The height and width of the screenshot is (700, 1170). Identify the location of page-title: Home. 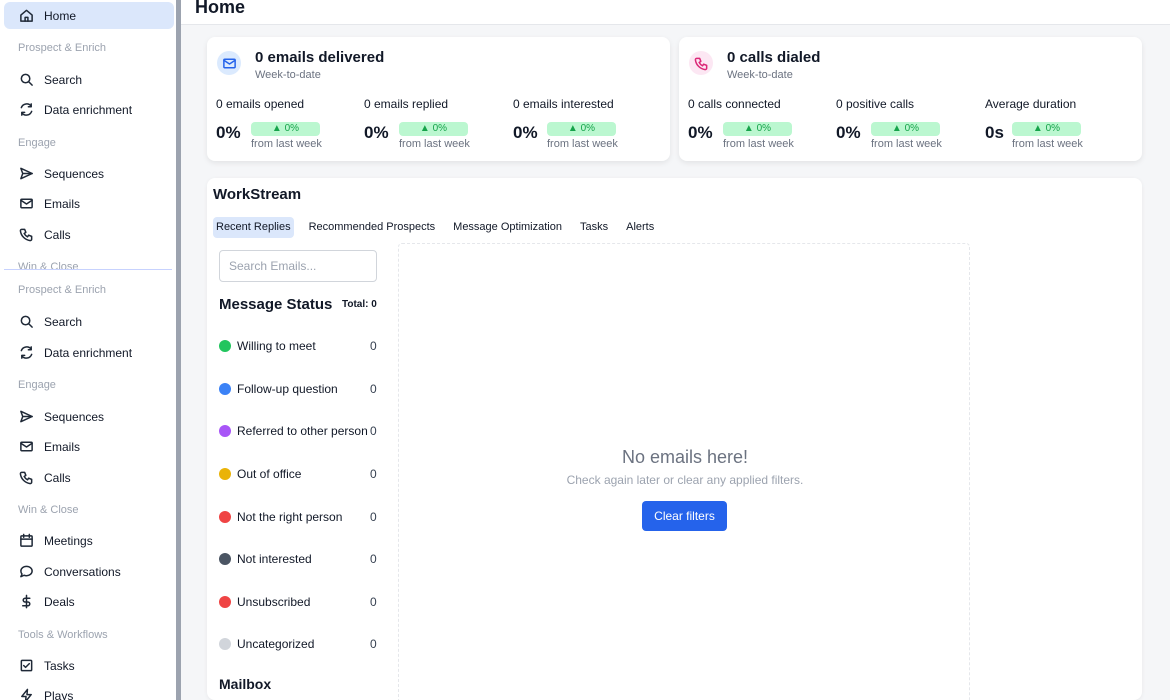
(220, 8).